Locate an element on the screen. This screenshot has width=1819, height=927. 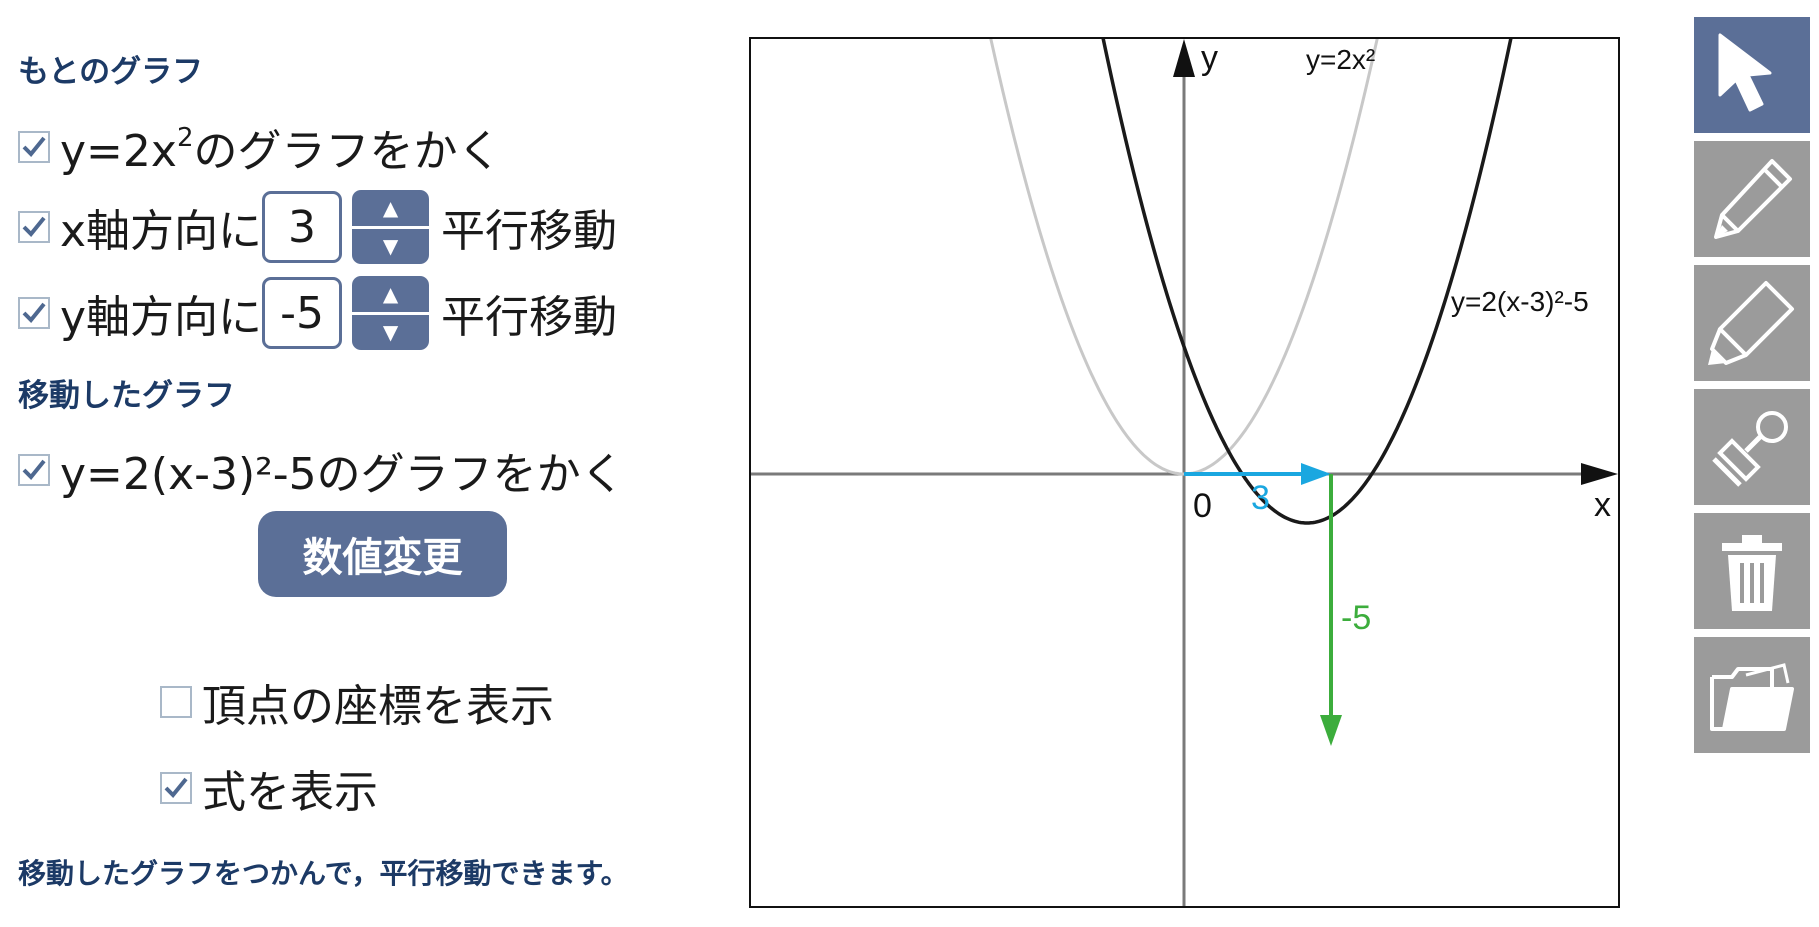
pencil-icon is located at coordinates (1753, 199).